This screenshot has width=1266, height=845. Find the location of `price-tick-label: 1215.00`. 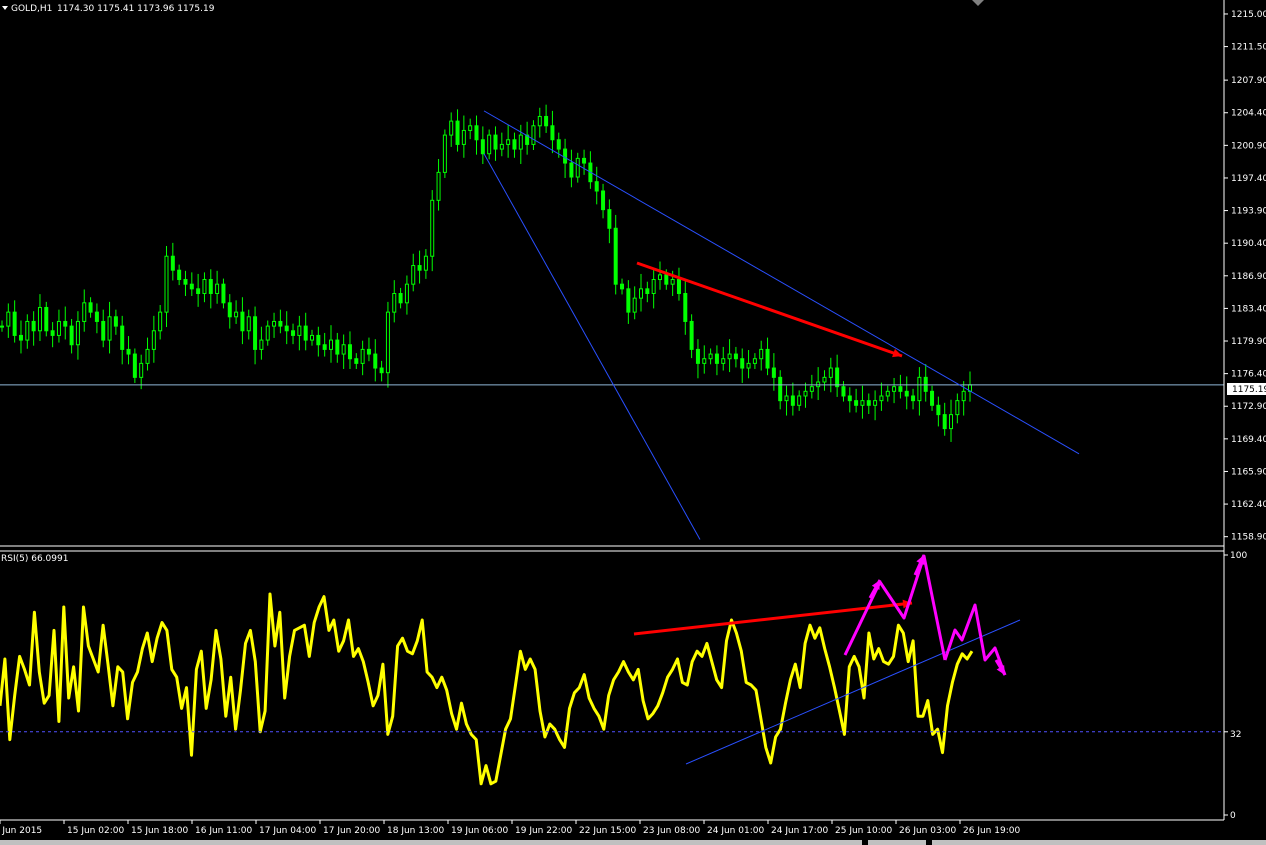

price-tick-label: 1215.00 is located at coordinates (1248, 15).